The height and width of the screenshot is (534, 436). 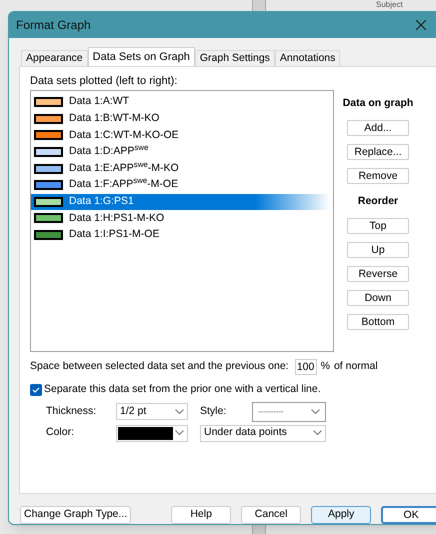 I want to click on data-set-label: Data 1:C:WT-M-KO-OE, so click(x=124, y=135).